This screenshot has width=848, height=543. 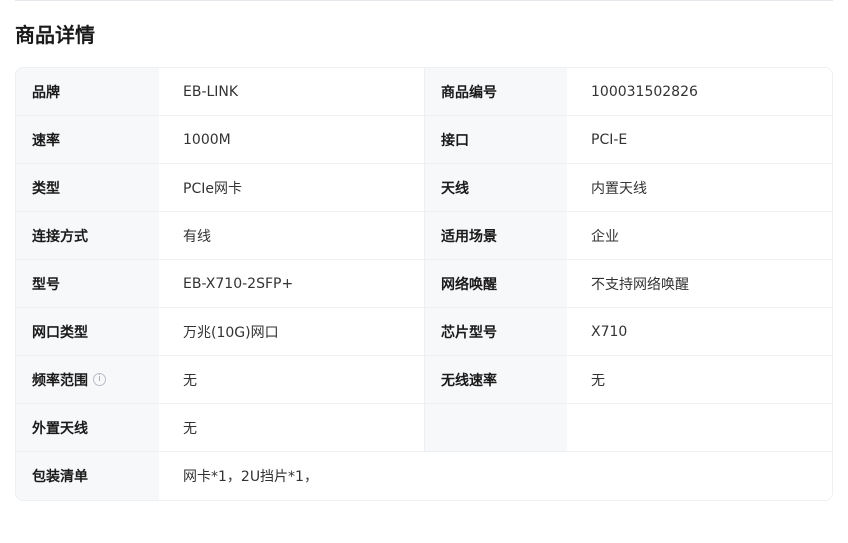 I want to click on spec-row: 速率 1000M 接口 PCI-E, so click(x=424, y=140).